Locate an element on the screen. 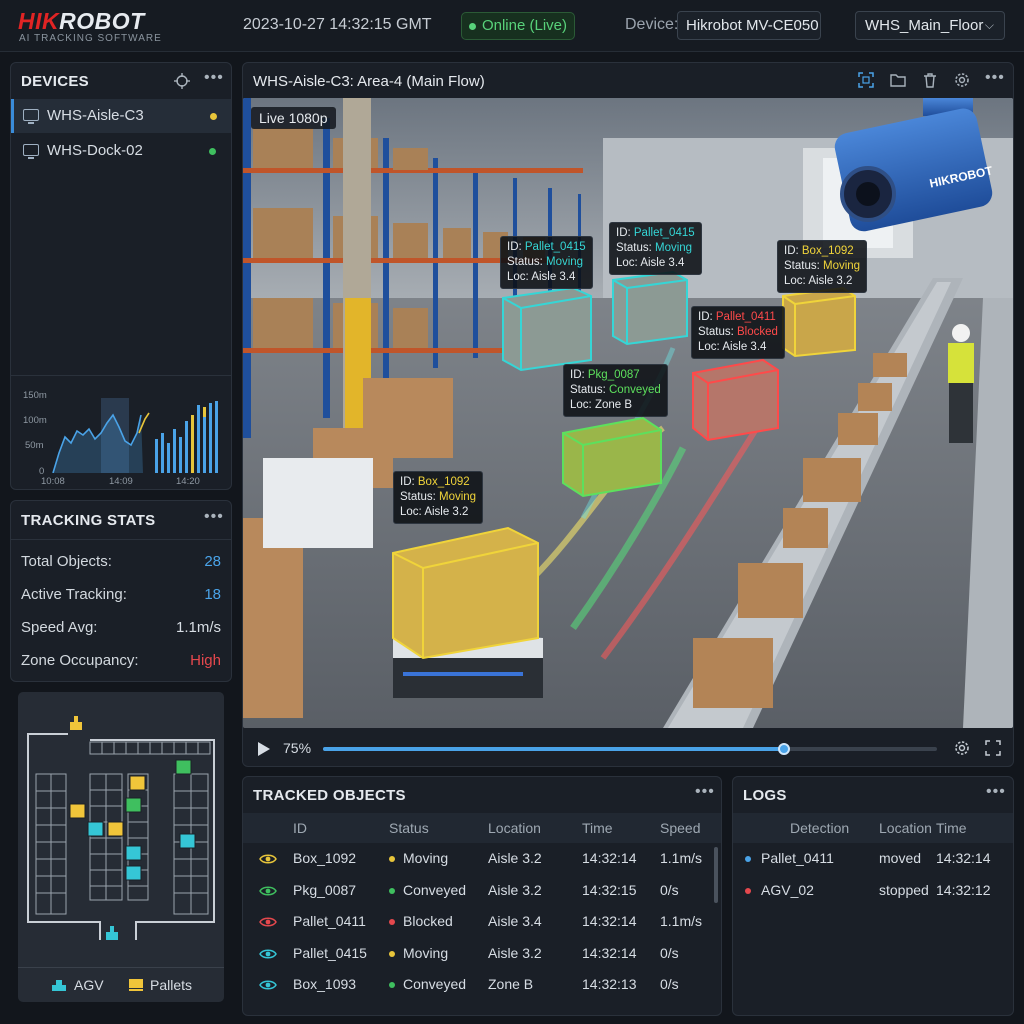 This screenshot has width=1024, height=1024. status-text: Online (Live) is located at coordinates (524, 25).